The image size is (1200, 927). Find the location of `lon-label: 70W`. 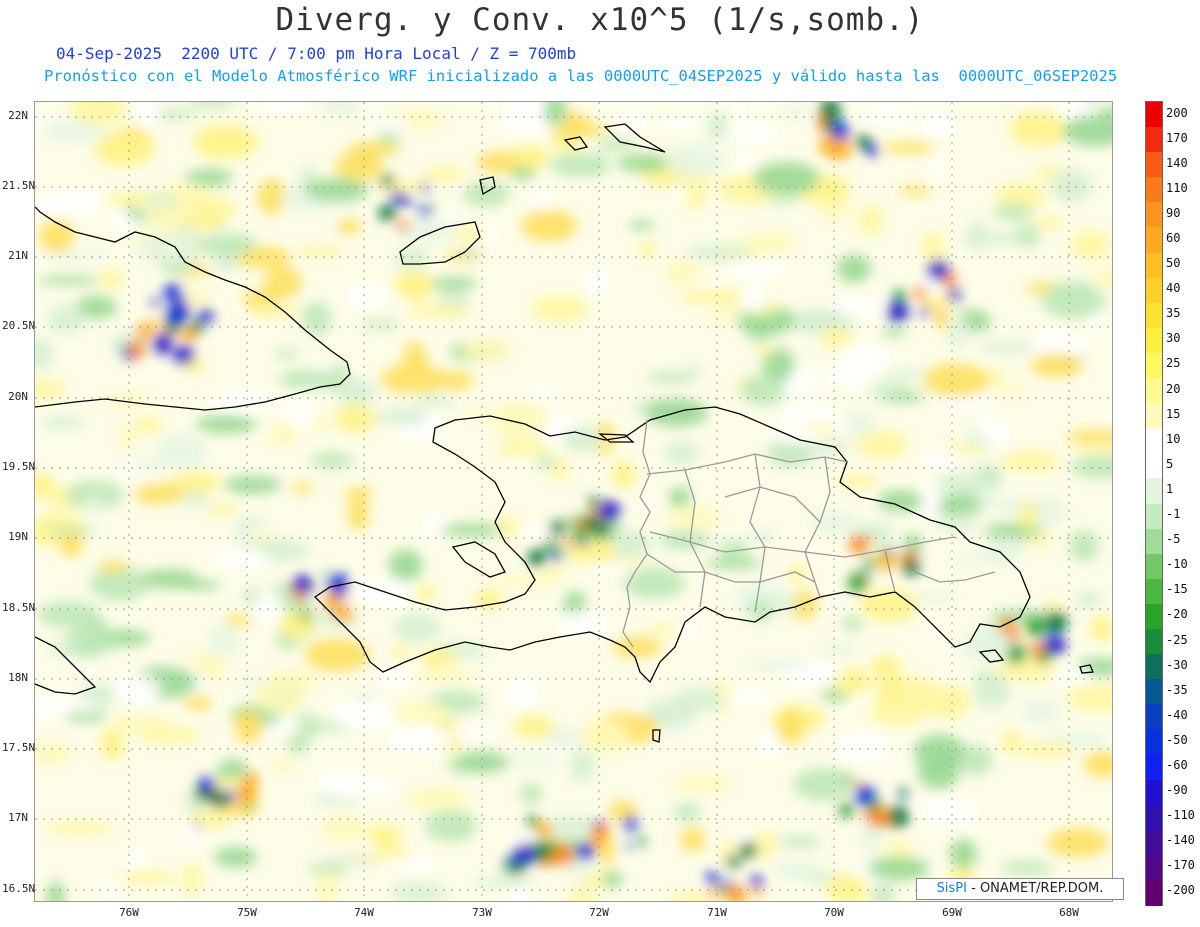

lon-label: 70W is located at coordinates (834, 912).